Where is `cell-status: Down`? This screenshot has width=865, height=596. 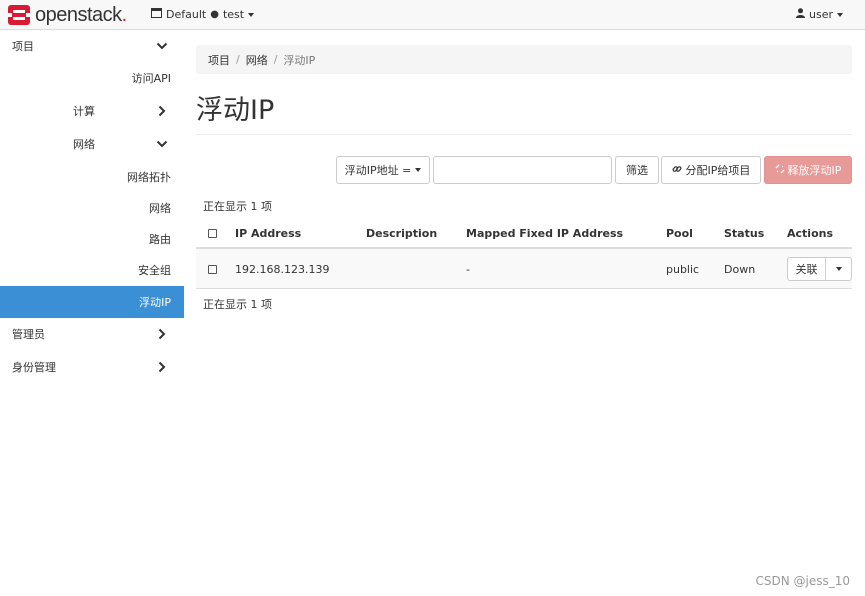
cell-status: Down is located at coordinates (740, 269).